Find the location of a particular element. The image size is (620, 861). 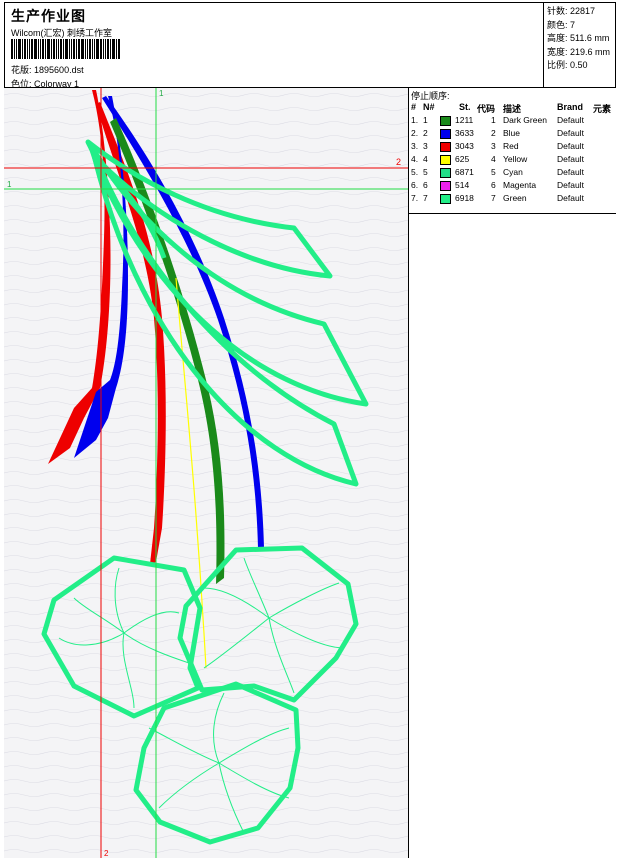

row-n: 1 is located at coordinates (425, 120).